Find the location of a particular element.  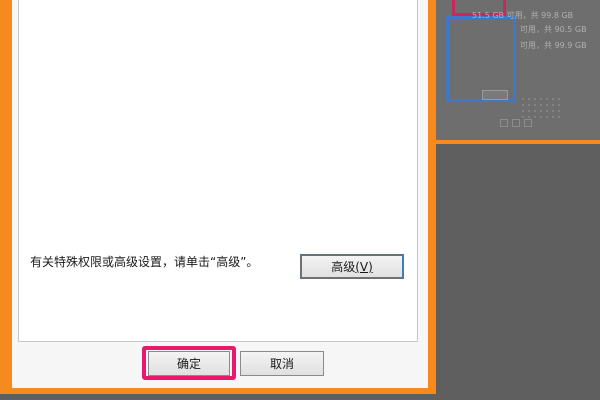

background-button is located at coordinates (495, 95).